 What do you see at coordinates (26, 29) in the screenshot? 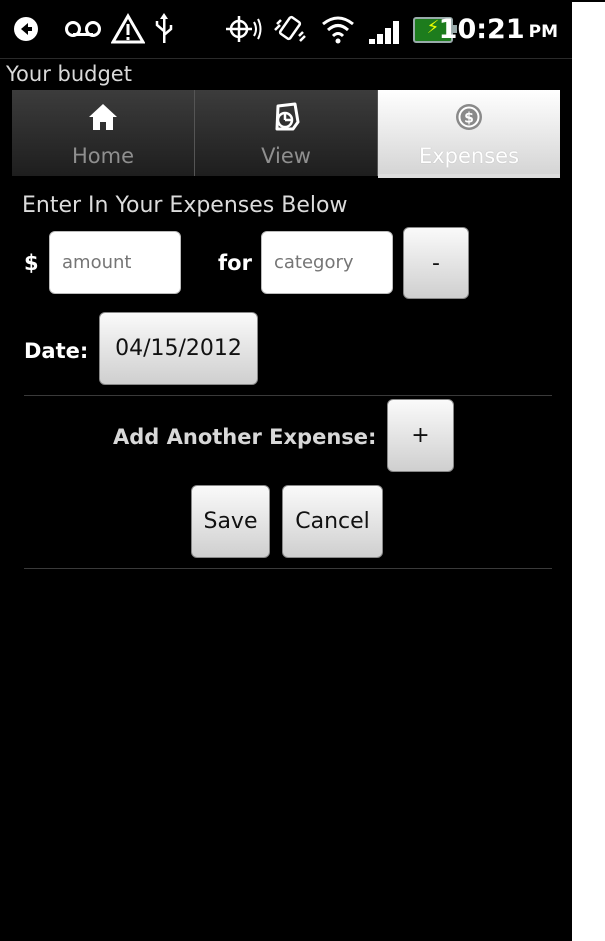
I see `back-arrow-icon` at bounding box center [26, 29].